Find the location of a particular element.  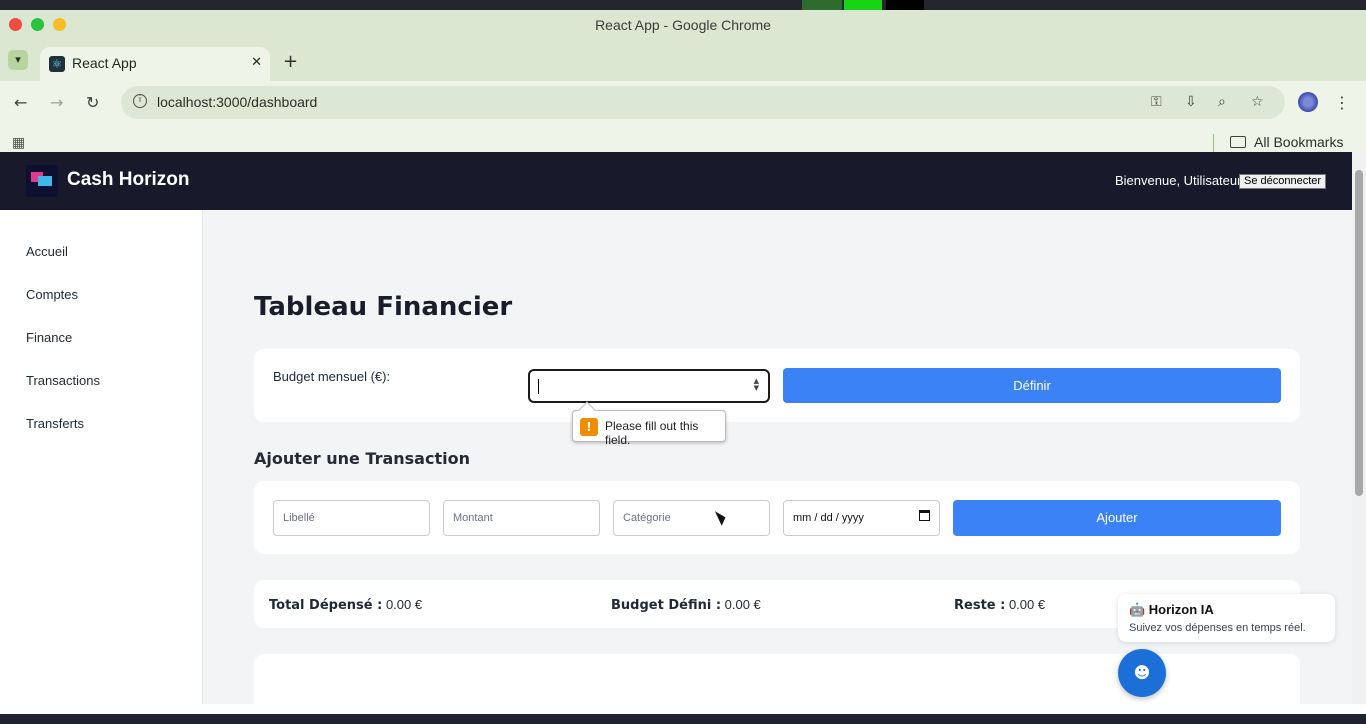

chevron-down-icon: ▾ is located at coordinates (18, 59).